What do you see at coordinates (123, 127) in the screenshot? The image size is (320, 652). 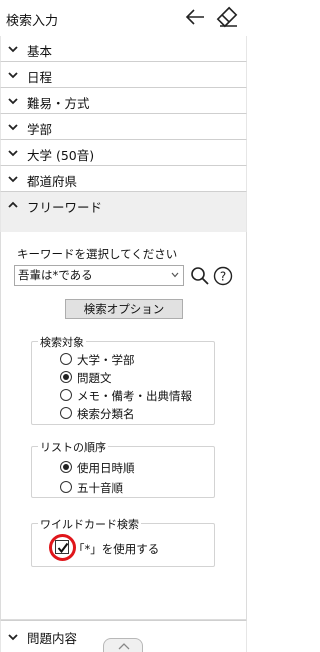 I see `section-gakubu: 学部` at bounding box center [123, 127].